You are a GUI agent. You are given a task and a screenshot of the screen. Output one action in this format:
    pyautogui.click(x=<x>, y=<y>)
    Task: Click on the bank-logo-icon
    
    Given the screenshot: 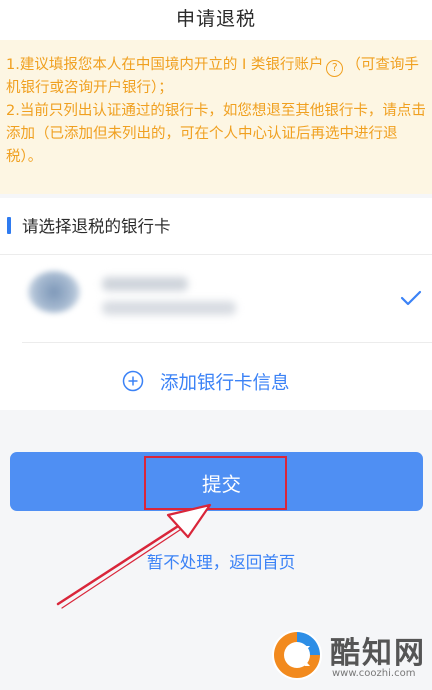 What is the action you would take?
    pyautogui.click(x=54, y=292)
    